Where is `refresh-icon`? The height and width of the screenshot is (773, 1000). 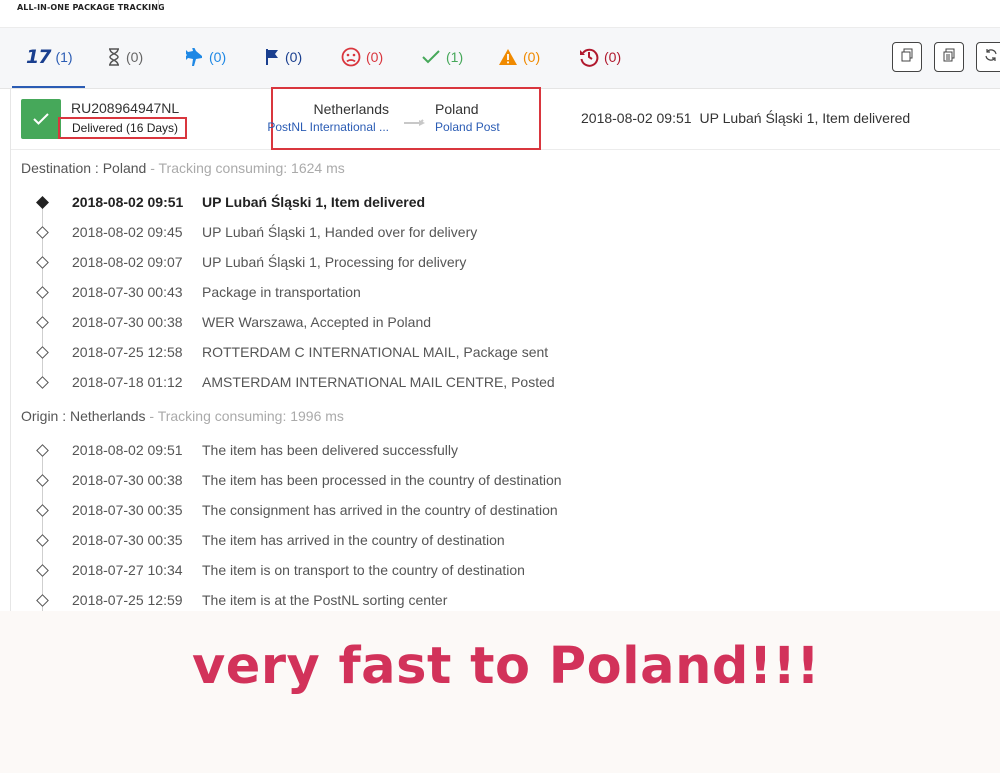 refresh-icon is located at coordinates (991, 57).